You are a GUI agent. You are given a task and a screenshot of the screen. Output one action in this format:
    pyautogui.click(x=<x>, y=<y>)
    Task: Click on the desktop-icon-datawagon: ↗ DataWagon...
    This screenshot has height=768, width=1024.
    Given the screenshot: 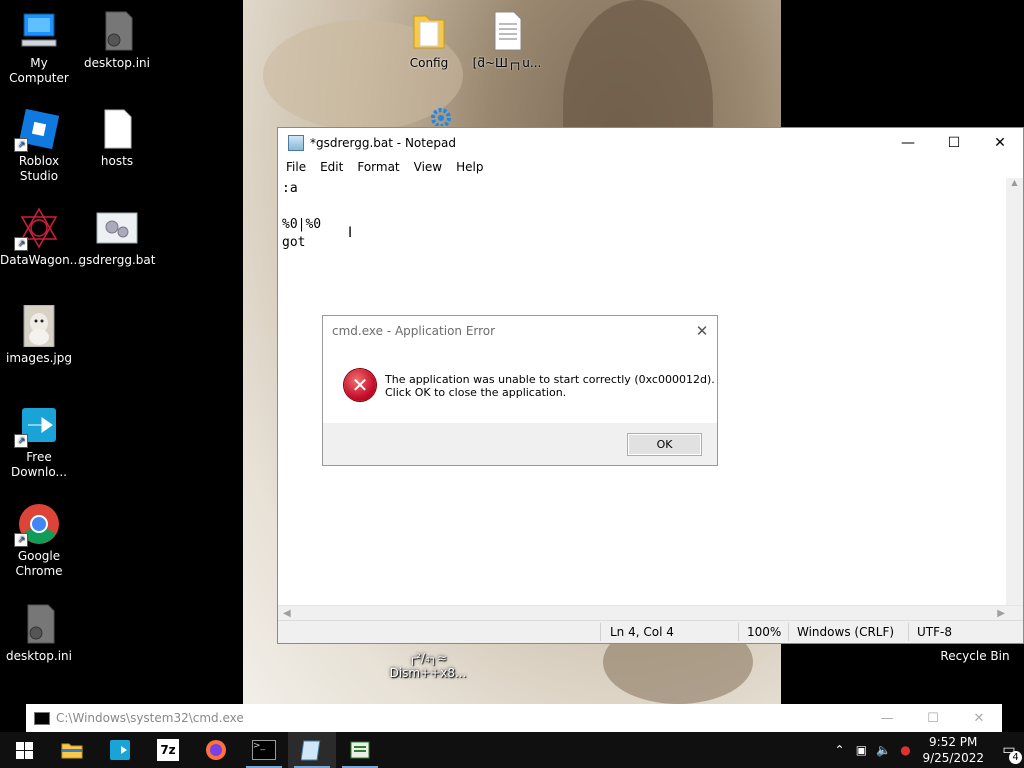 What is the action you would take?
    pyautogui.click(x=40, y=237)
    